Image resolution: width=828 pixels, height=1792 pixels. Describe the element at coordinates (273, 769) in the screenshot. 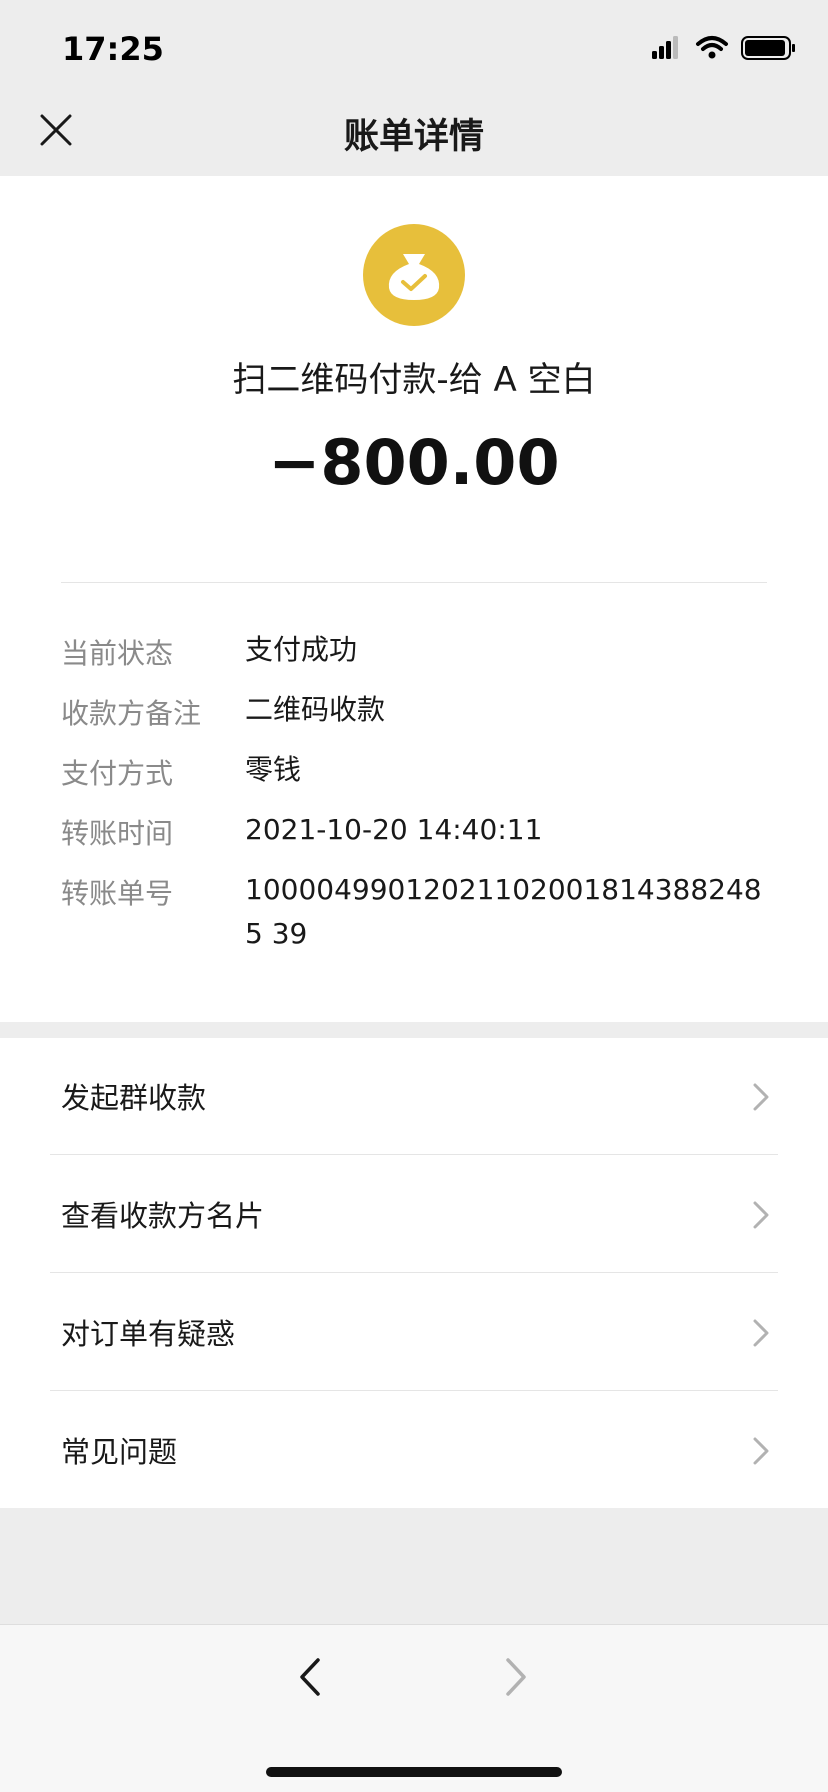

I see `detail-value: 零钱` at that location.